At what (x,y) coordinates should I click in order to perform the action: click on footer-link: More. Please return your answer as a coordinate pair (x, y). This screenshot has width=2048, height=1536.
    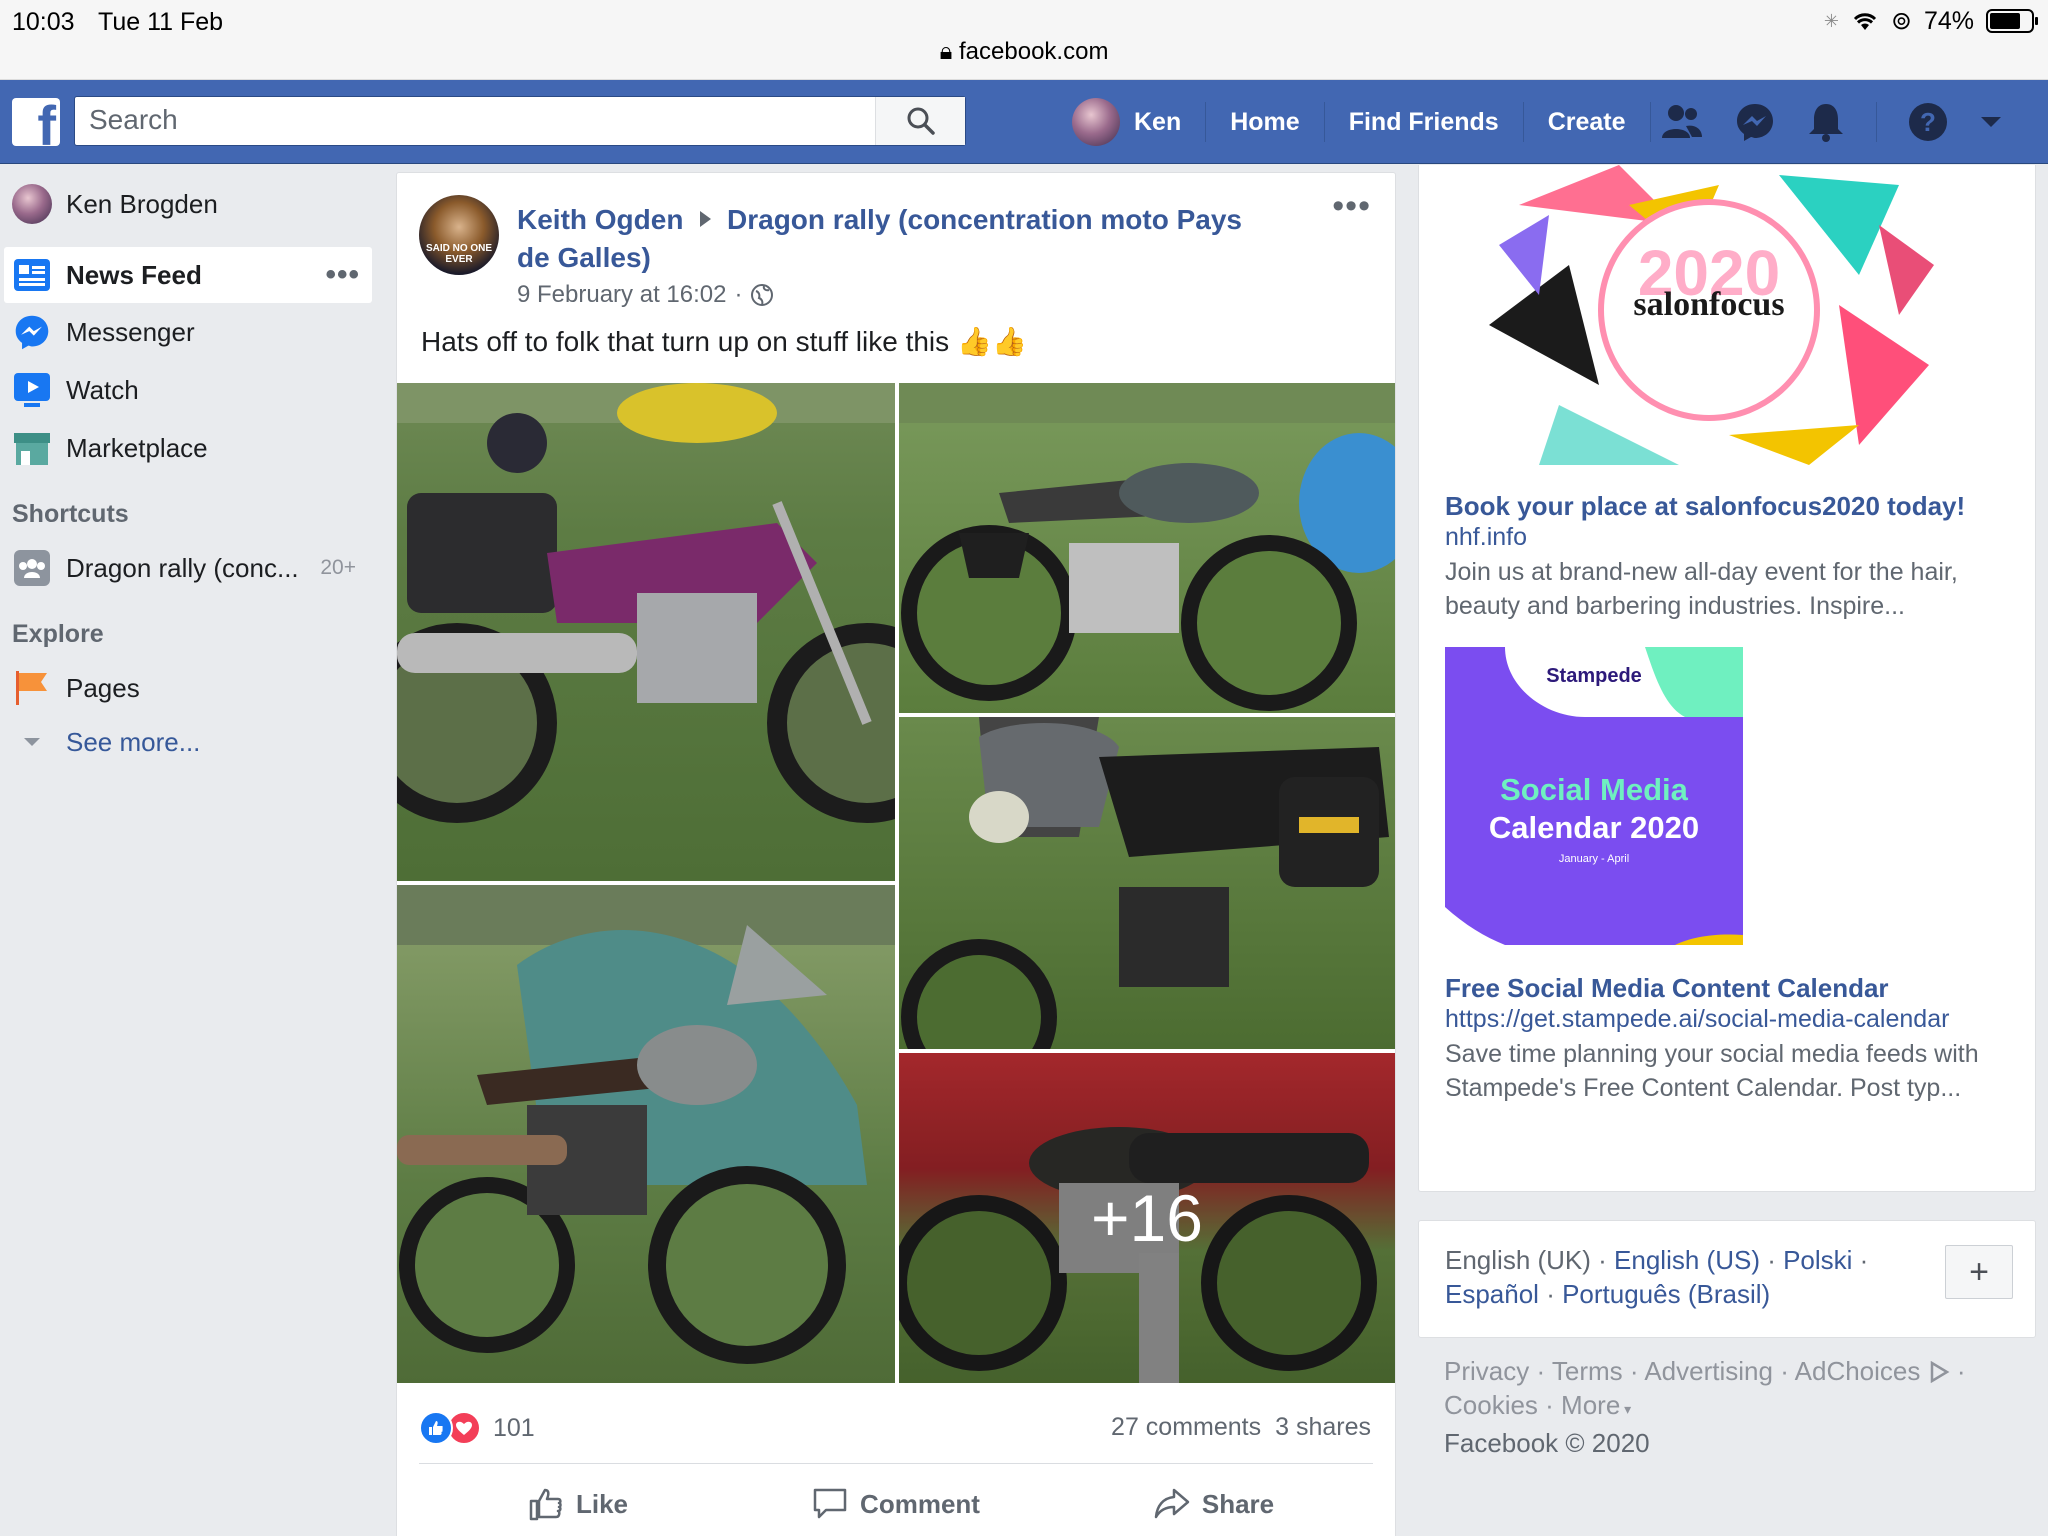
    Looking at the image, I should click on (1590, 1405).